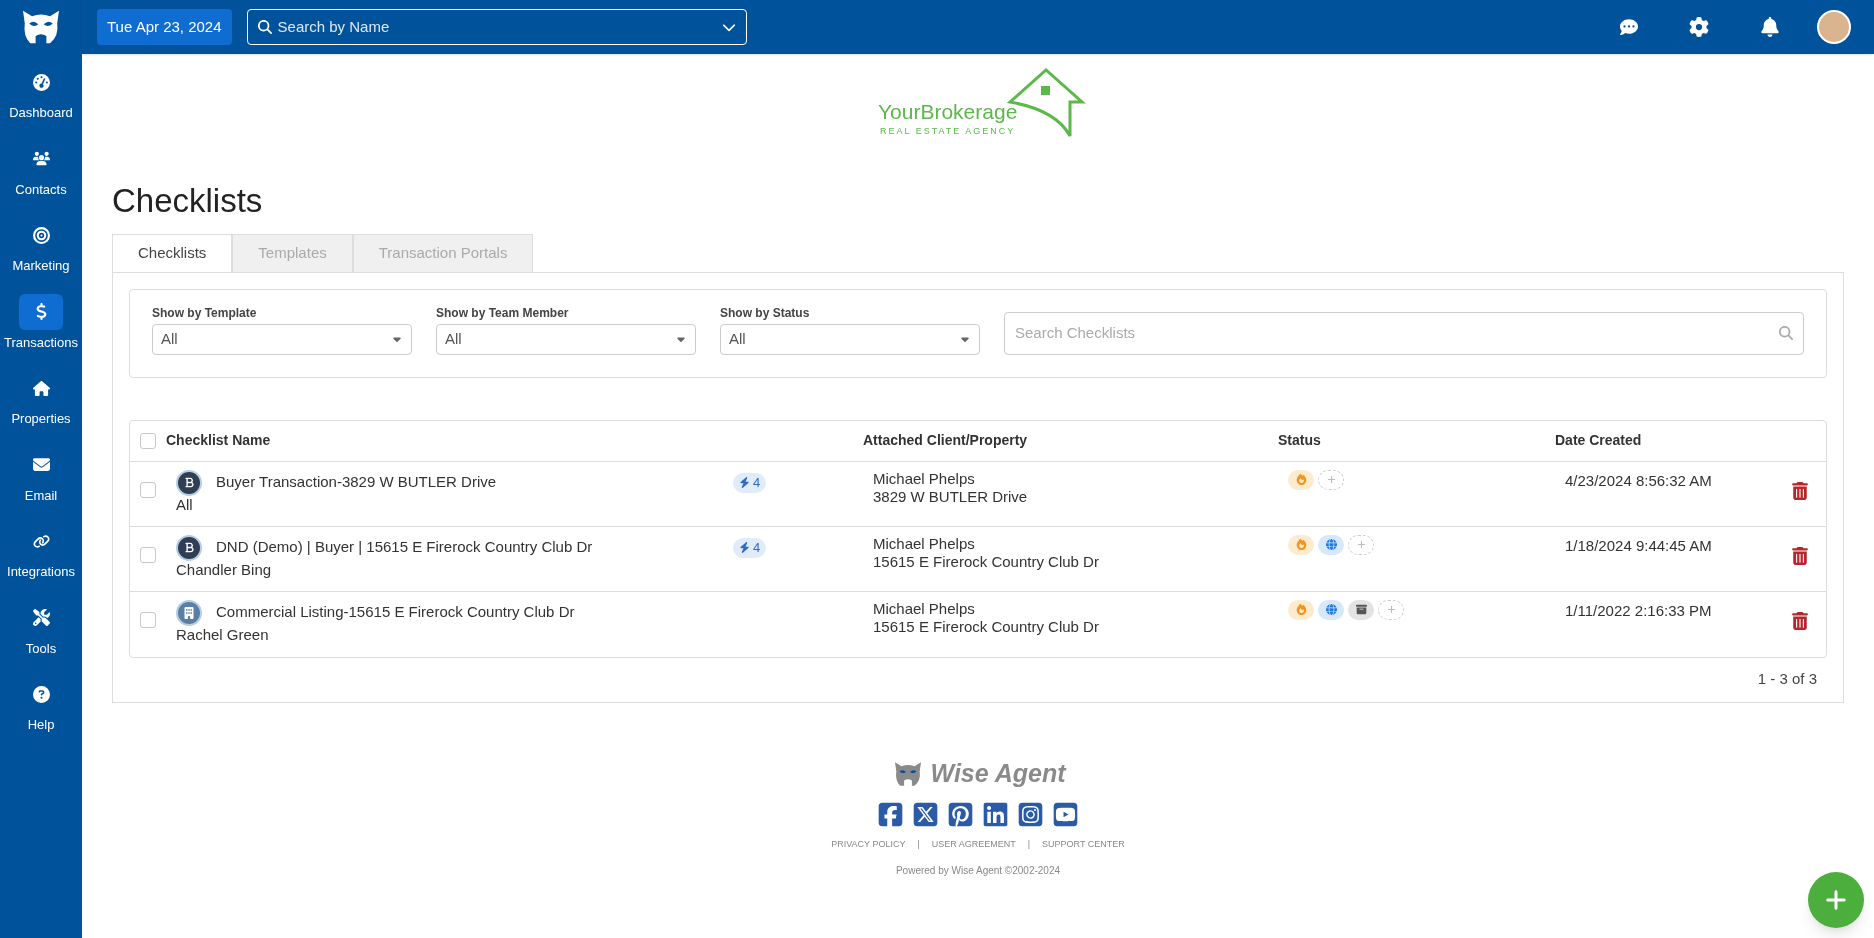 The width and height of the screenshot is (1874, 938). Describe the element at coordinates (978, 871) in the screenshot. I see `powered-by-text: Powered by Wise Agent ©2002-2024` at that location.